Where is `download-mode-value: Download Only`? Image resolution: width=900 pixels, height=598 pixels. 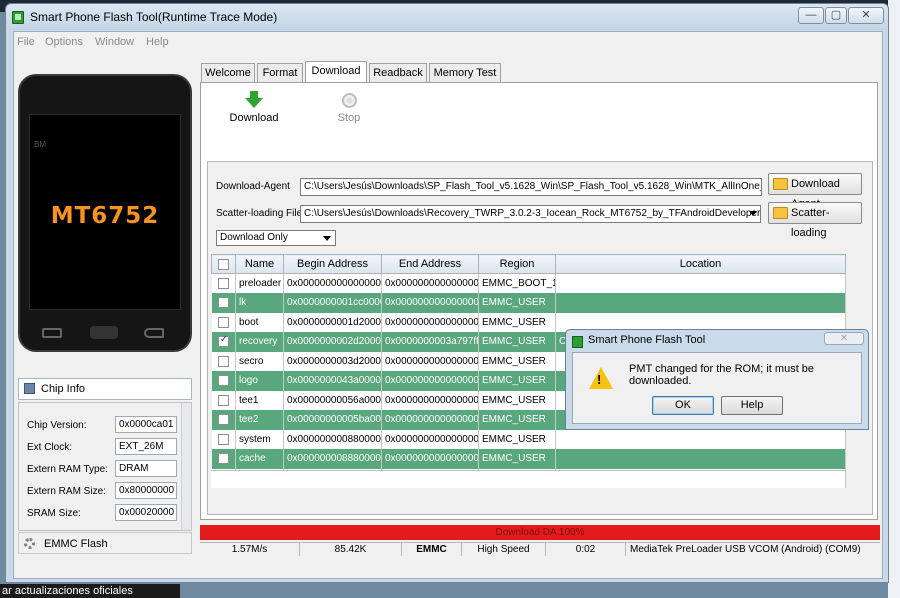 download-mode-value: Download Only is located at coordinates (254, 237).